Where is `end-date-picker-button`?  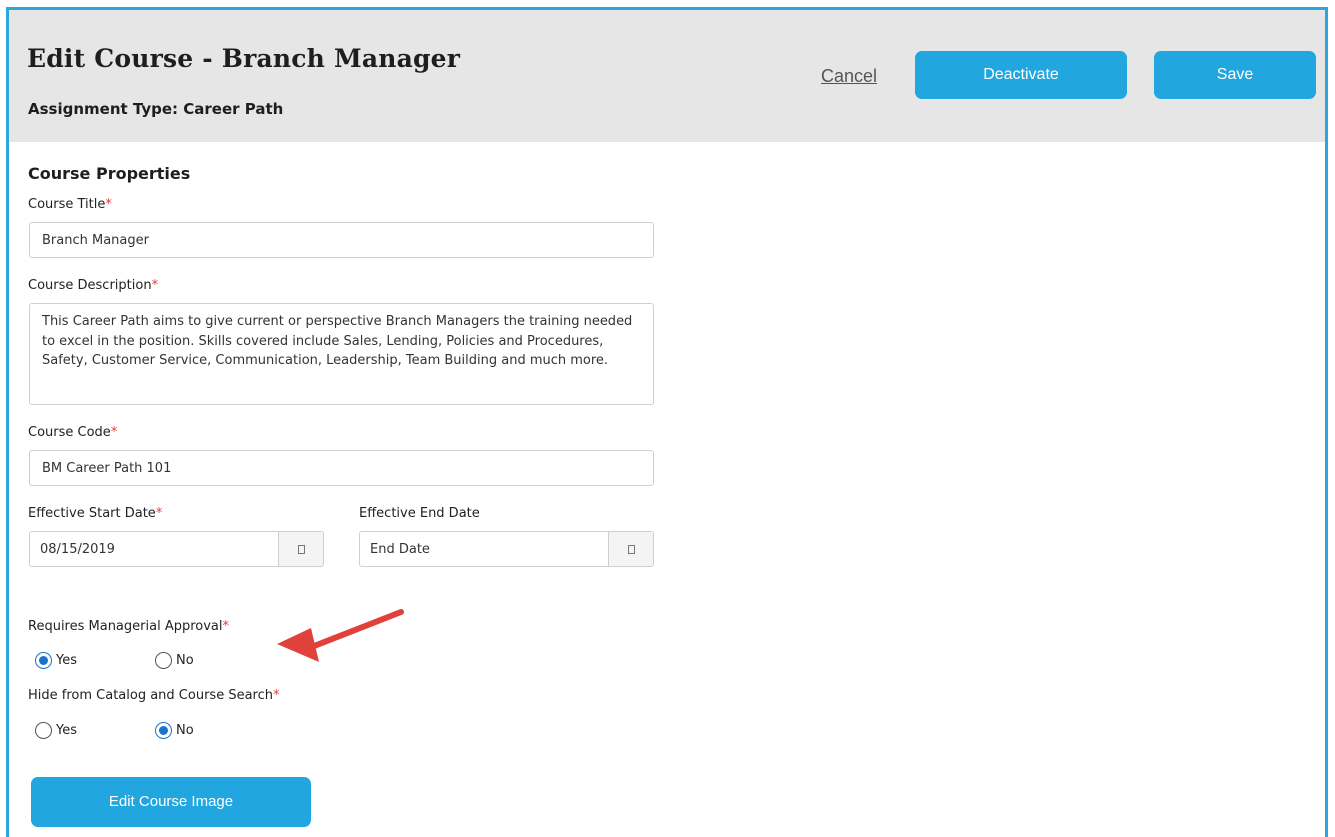 end-date-picker-button is located at coordinates (630, 549).